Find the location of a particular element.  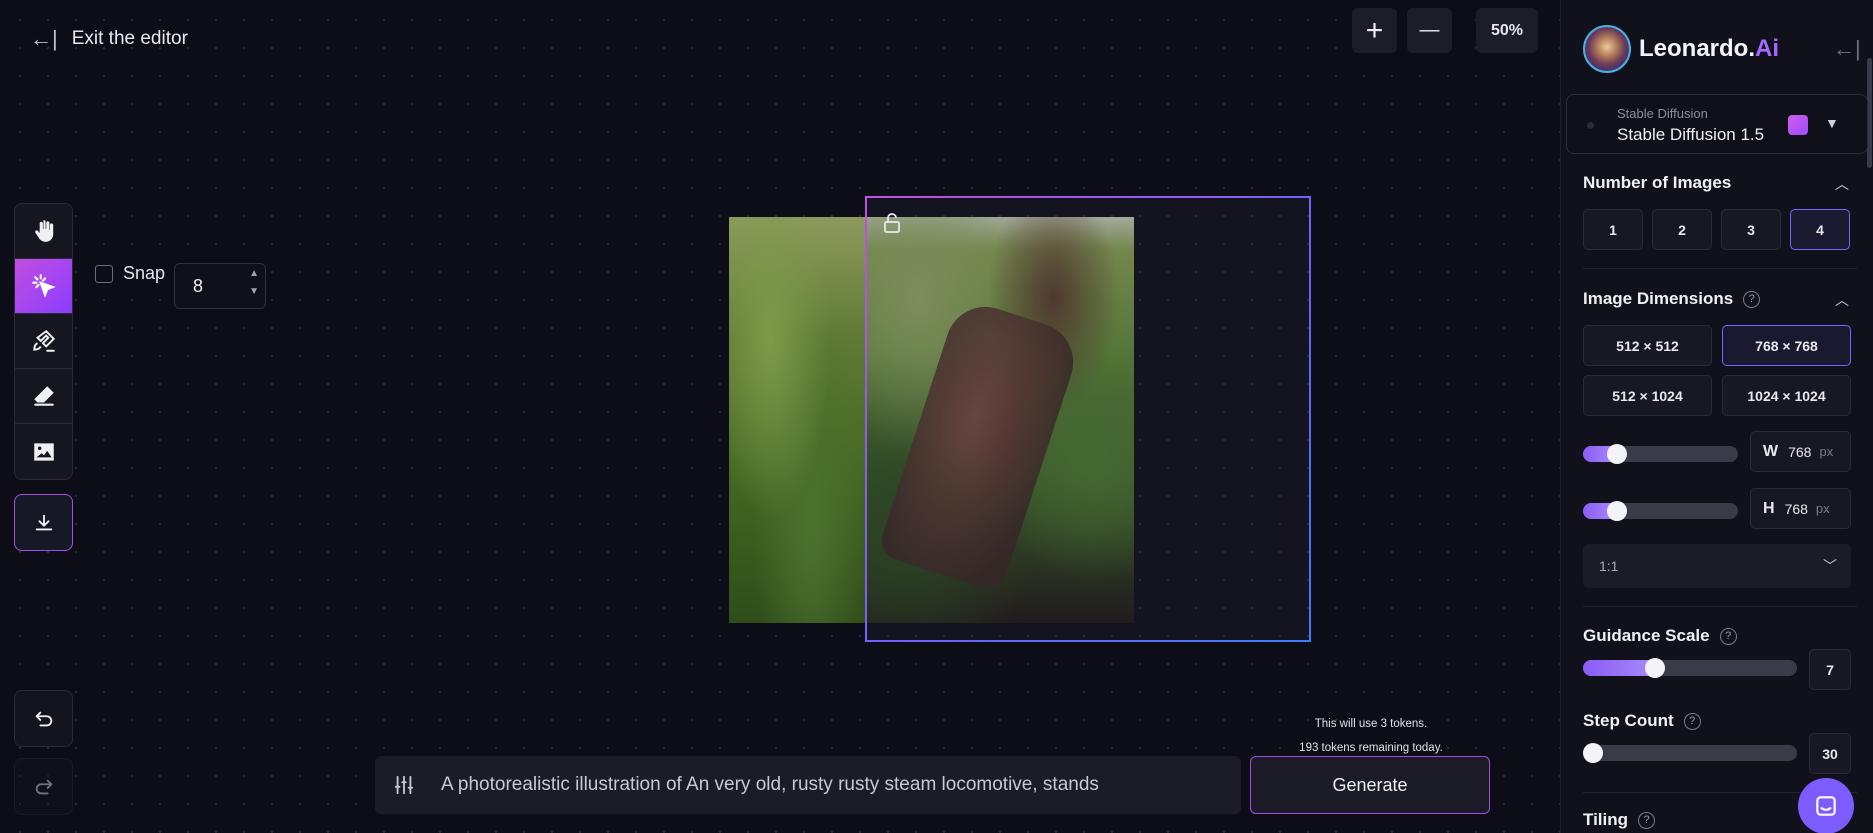

num-images-4: 4 is located at coordinates (1820, 229).